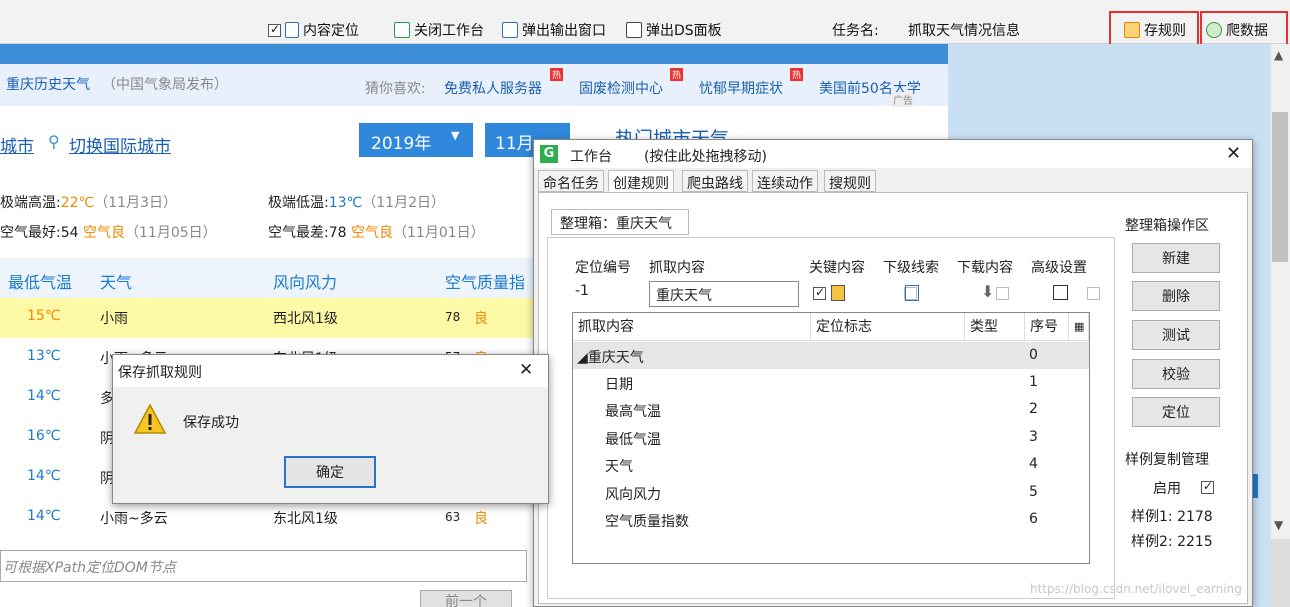  What do you see at coordinates (831, 409) in the screenshot?
I see `tree-row: 最高气温 2` at bounding box center [831, 409].